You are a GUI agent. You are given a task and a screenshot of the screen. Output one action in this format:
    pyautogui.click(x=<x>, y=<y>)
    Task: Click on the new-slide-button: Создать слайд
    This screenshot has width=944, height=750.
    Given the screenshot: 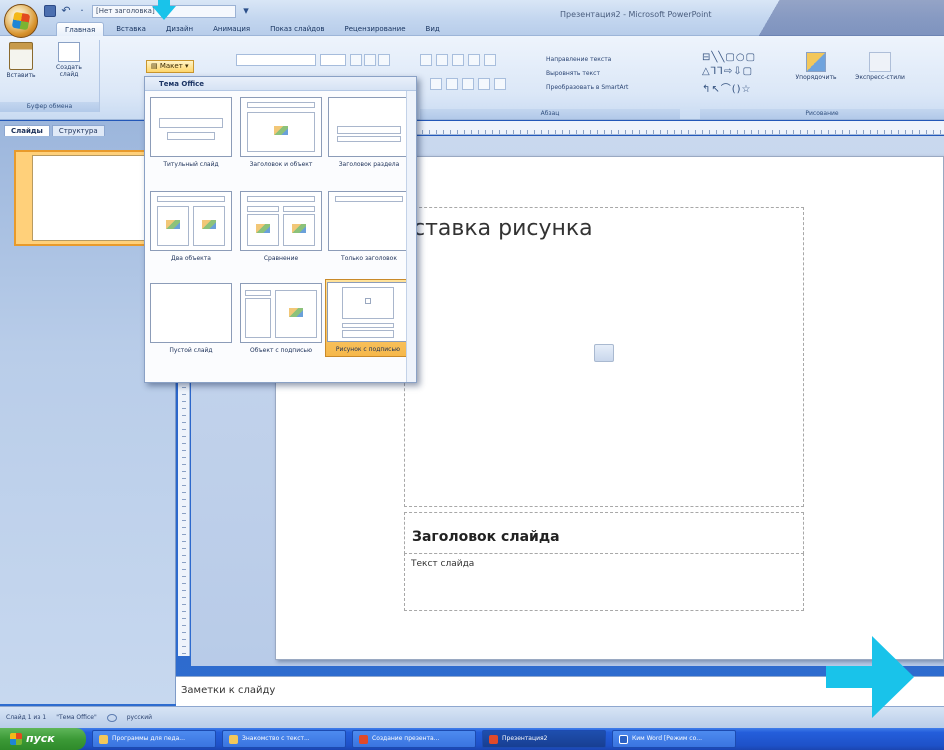 What is the action you would take?
    pyautogui.click(x=69, y=60)
    